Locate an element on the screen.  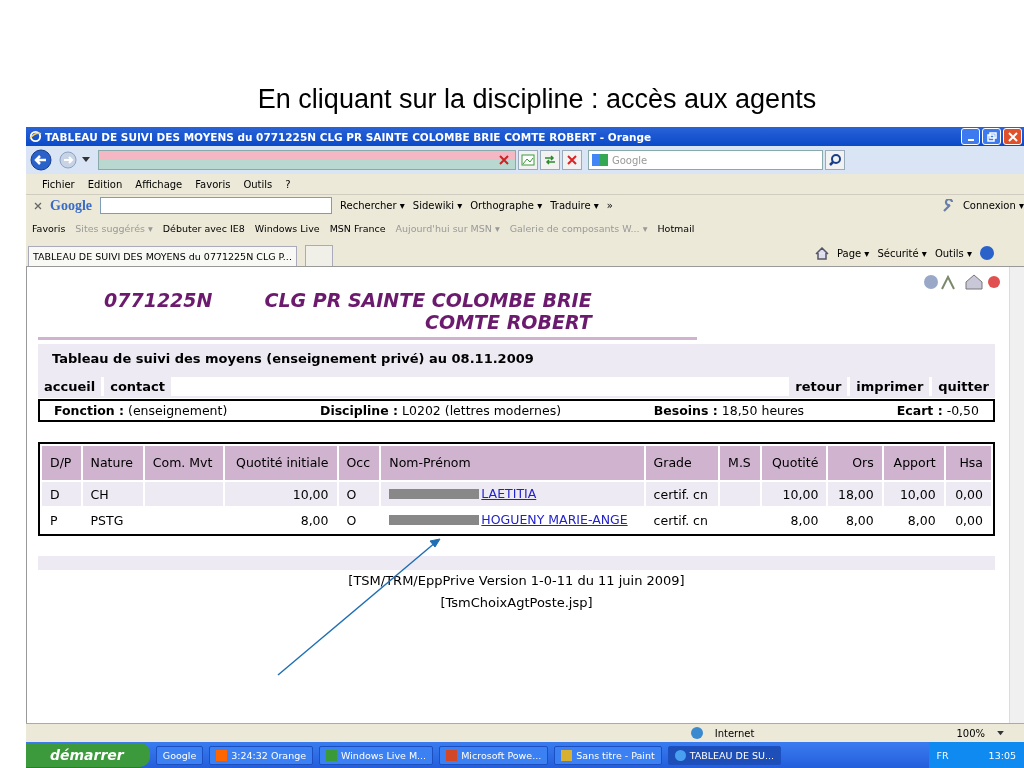
toolbar-item: » is located at coordinates (609, 205).